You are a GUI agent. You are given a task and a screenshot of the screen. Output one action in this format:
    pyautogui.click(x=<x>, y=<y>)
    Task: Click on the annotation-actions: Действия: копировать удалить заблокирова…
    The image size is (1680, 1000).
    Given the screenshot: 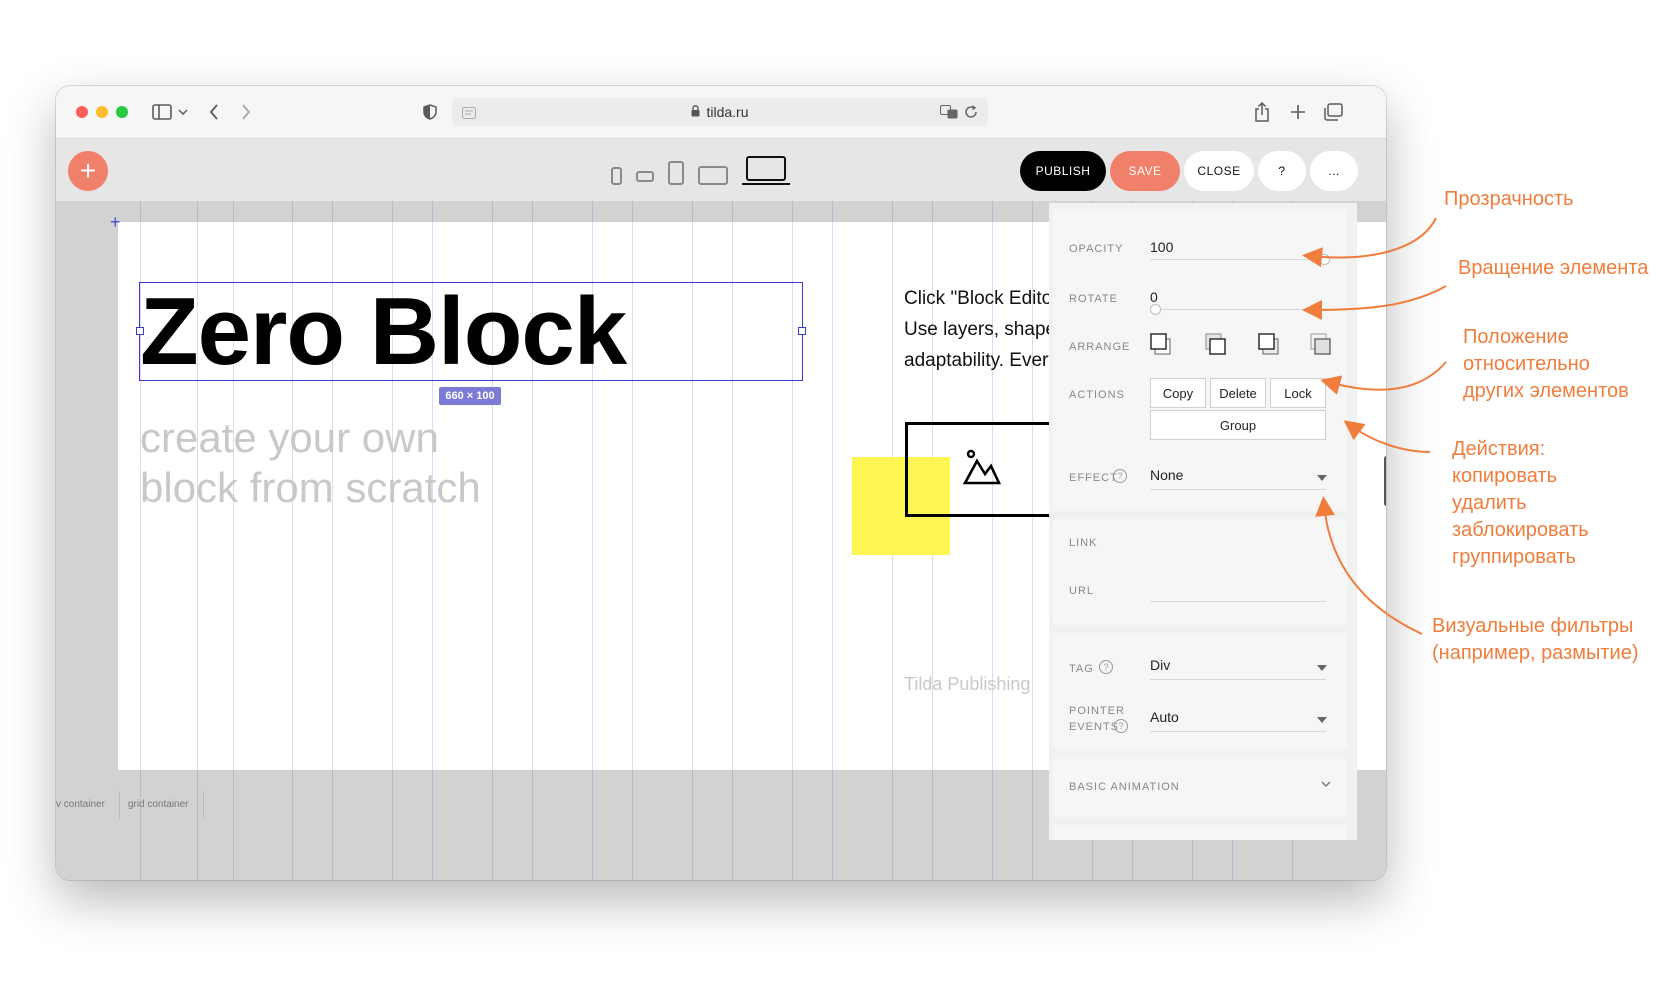 What is the action you would take?
    pyautogui.click(x=1520, y=503)
    